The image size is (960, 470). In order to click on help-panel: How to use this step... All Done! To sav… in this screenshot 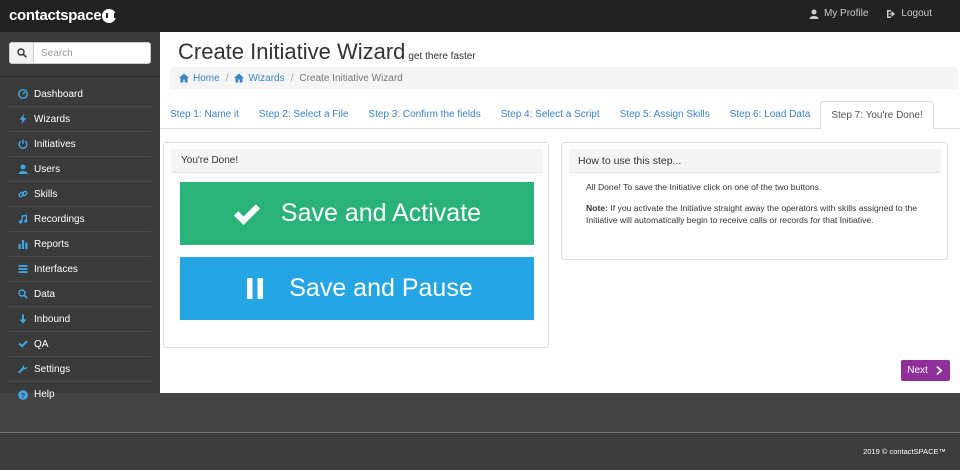, I will do `click(754, 201)`.